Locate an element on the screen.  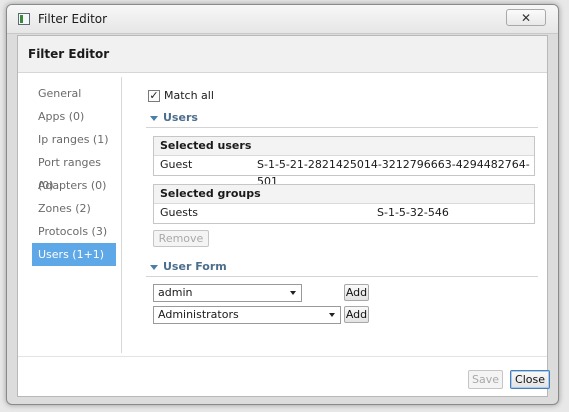
title-bar: Filter Editor ✕ is located at coordinates (282, 19).